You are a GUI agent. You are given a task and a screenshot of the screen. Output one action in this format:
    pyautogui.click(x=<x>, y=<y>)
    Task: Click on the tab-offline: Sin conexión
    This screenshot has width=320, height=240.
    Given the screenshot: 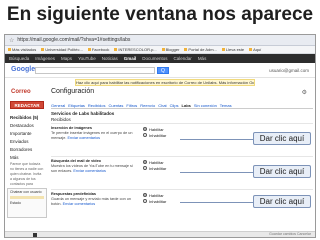 What is the action you would take?
    pyautogui.click(x=205, y=105)
    